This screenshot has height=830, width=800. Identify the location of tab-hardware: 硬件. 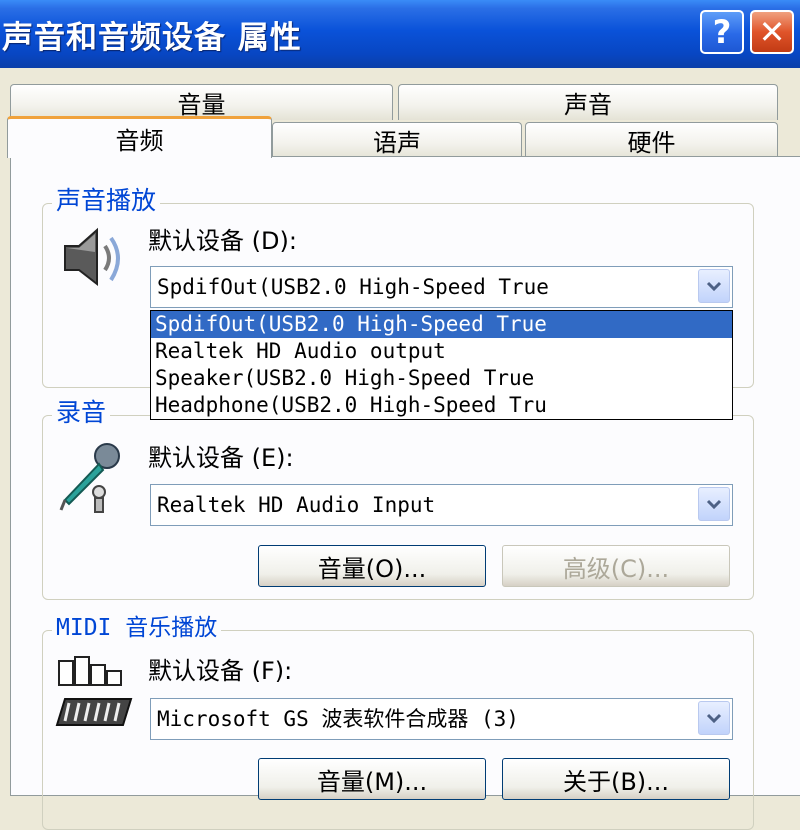
(651, 140).